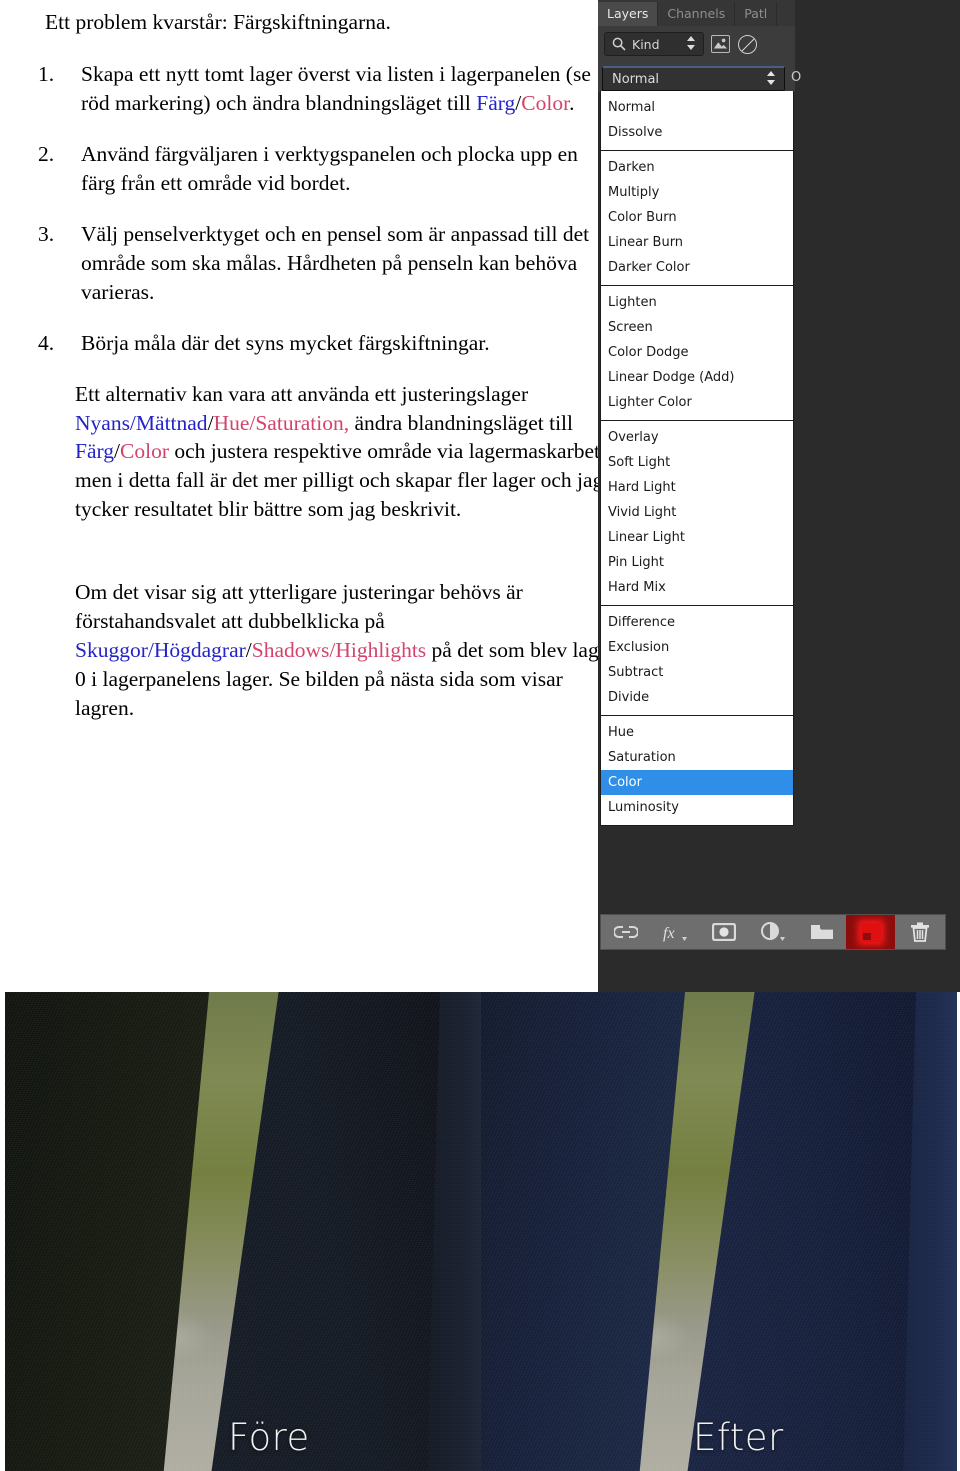  What do you see at coordinates (697, 192) in the screenshot?
I see `menu-item: Multiply` at bounding box center [697, 192].